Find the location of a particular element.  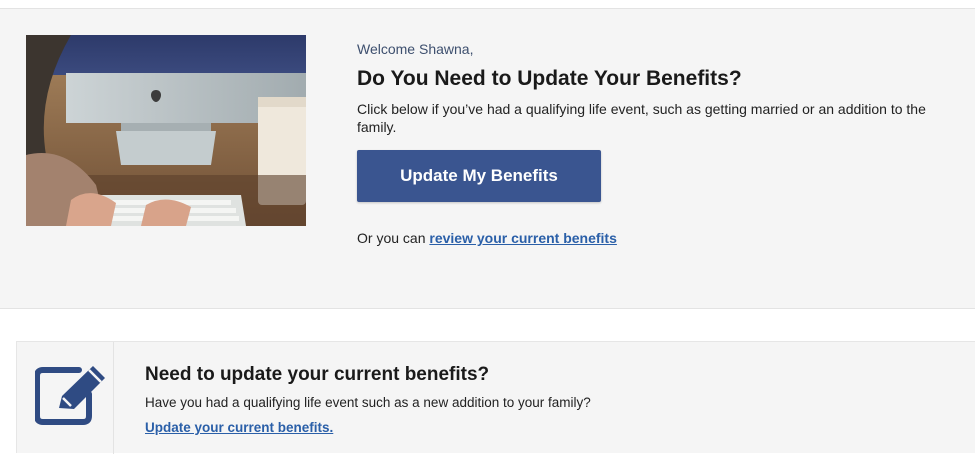

card-divider is located at coordinates (113, 398).